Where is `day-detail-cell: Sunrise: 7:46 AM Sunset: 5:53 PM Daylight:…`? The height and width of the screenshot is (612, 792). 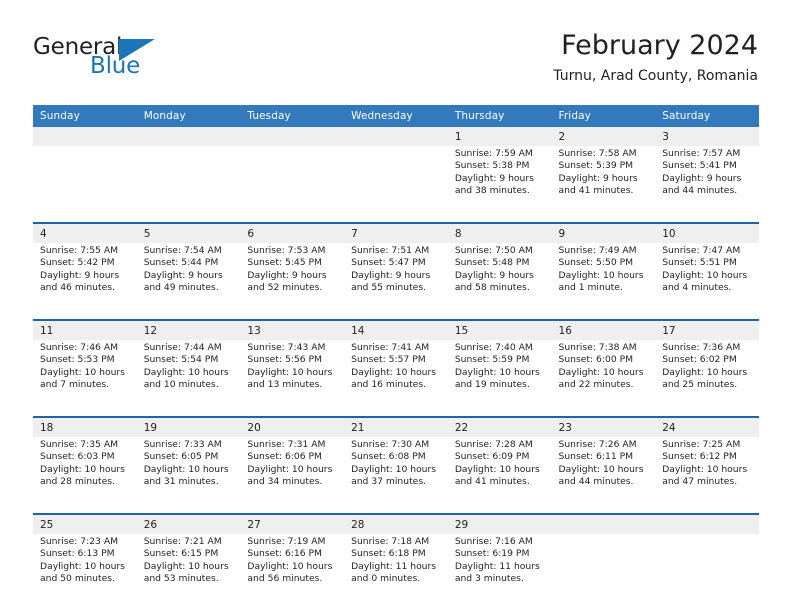 day-detail-cell: Sunrise: 7:46 AM Sunset: 5:53 PM Daylight:… is located at coordinates (85, 378).